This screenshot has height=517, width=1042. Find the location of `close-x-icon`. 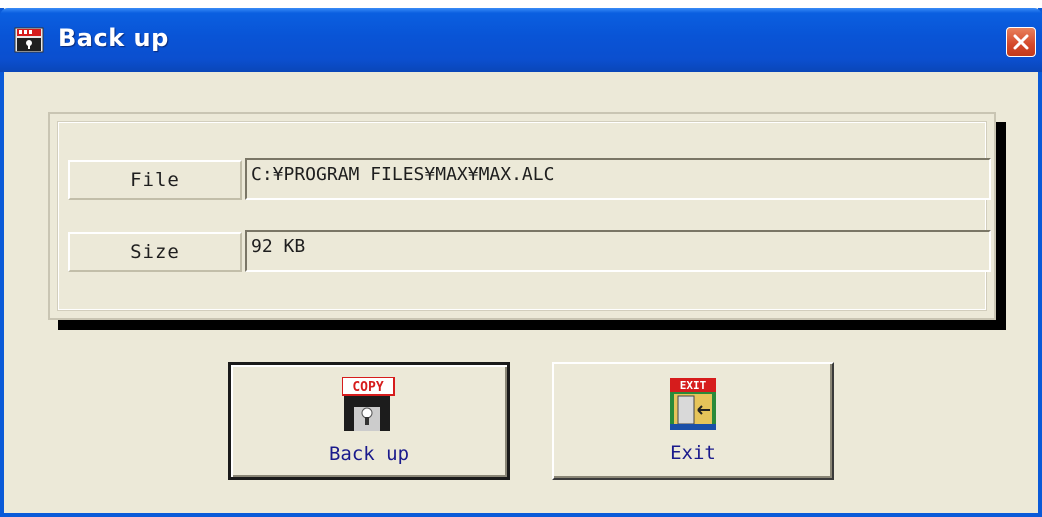

close-x-icon is located at coordinates (1021, 42).